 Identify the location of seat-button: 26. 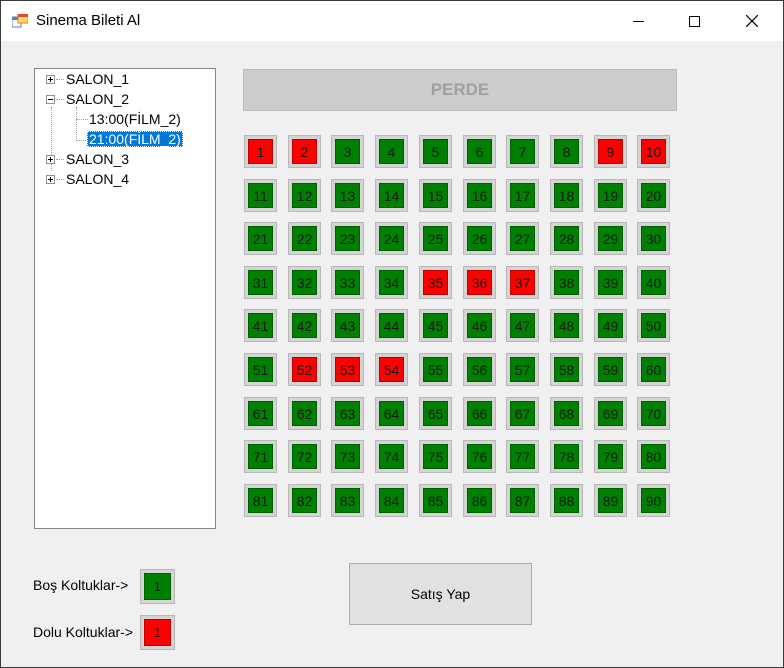
(479, 238).